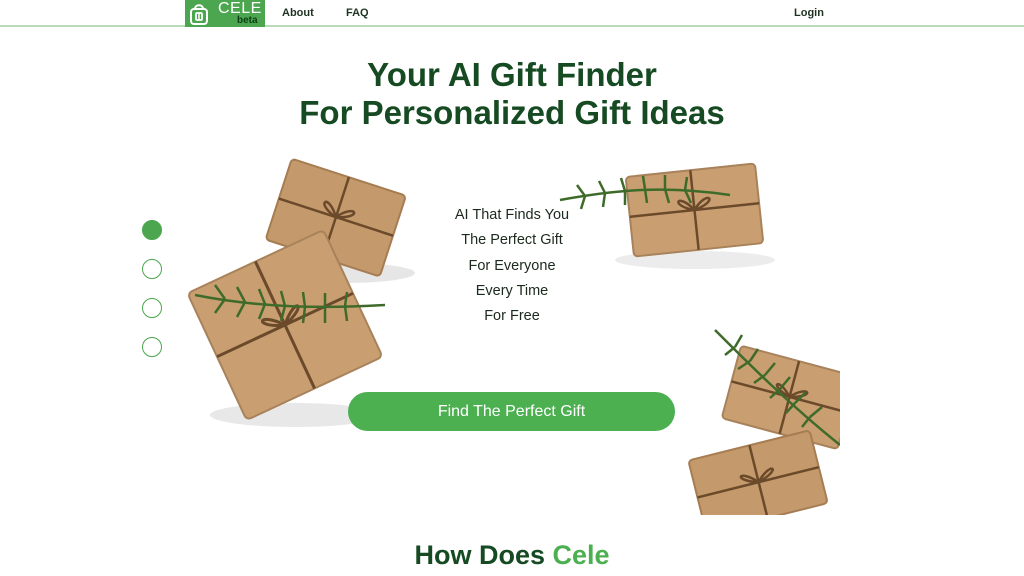 The width and height of the screenshot is (1024, 576). Describe the element at coordinates (512, 316) in the screenshot. I see `tagline-line-5: For Free` at that location.